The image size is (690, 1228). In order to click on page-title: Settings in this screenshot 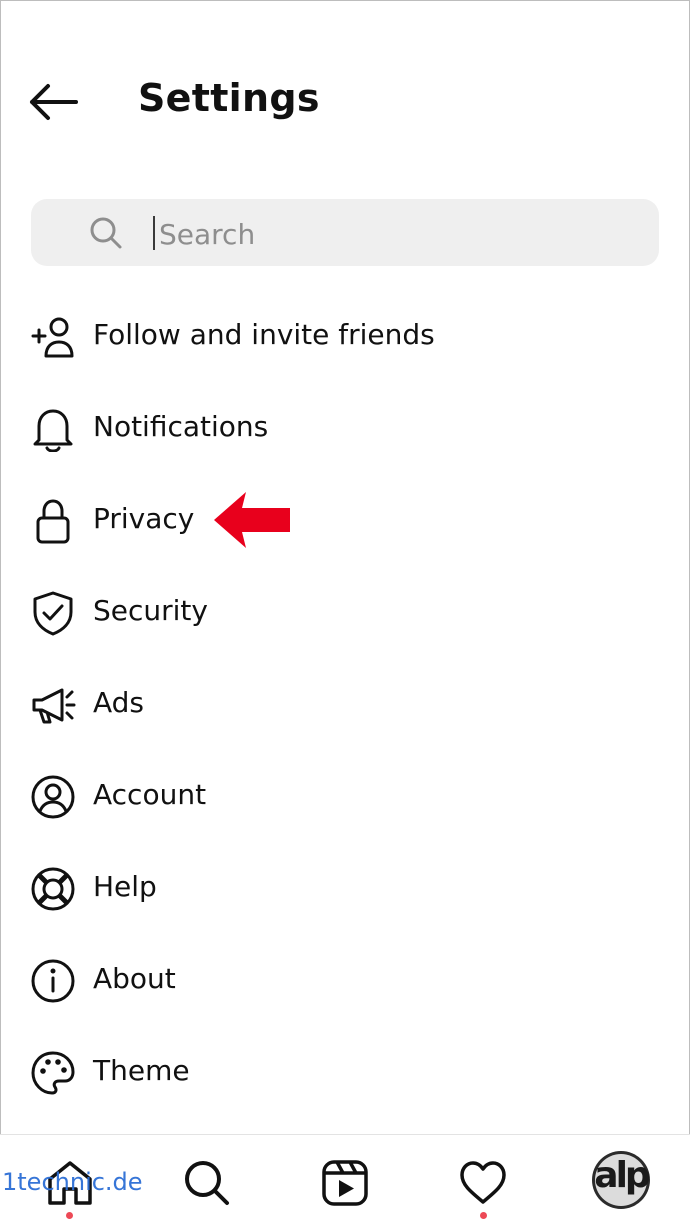, I will do `click(229, 98)`.